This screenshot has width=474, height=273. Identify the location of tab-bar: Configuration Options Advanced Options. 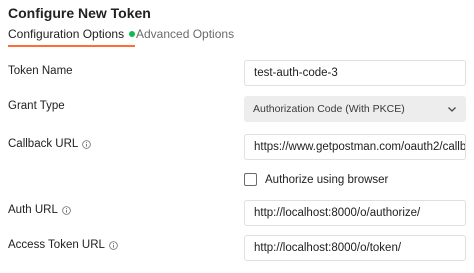
(237, 36).